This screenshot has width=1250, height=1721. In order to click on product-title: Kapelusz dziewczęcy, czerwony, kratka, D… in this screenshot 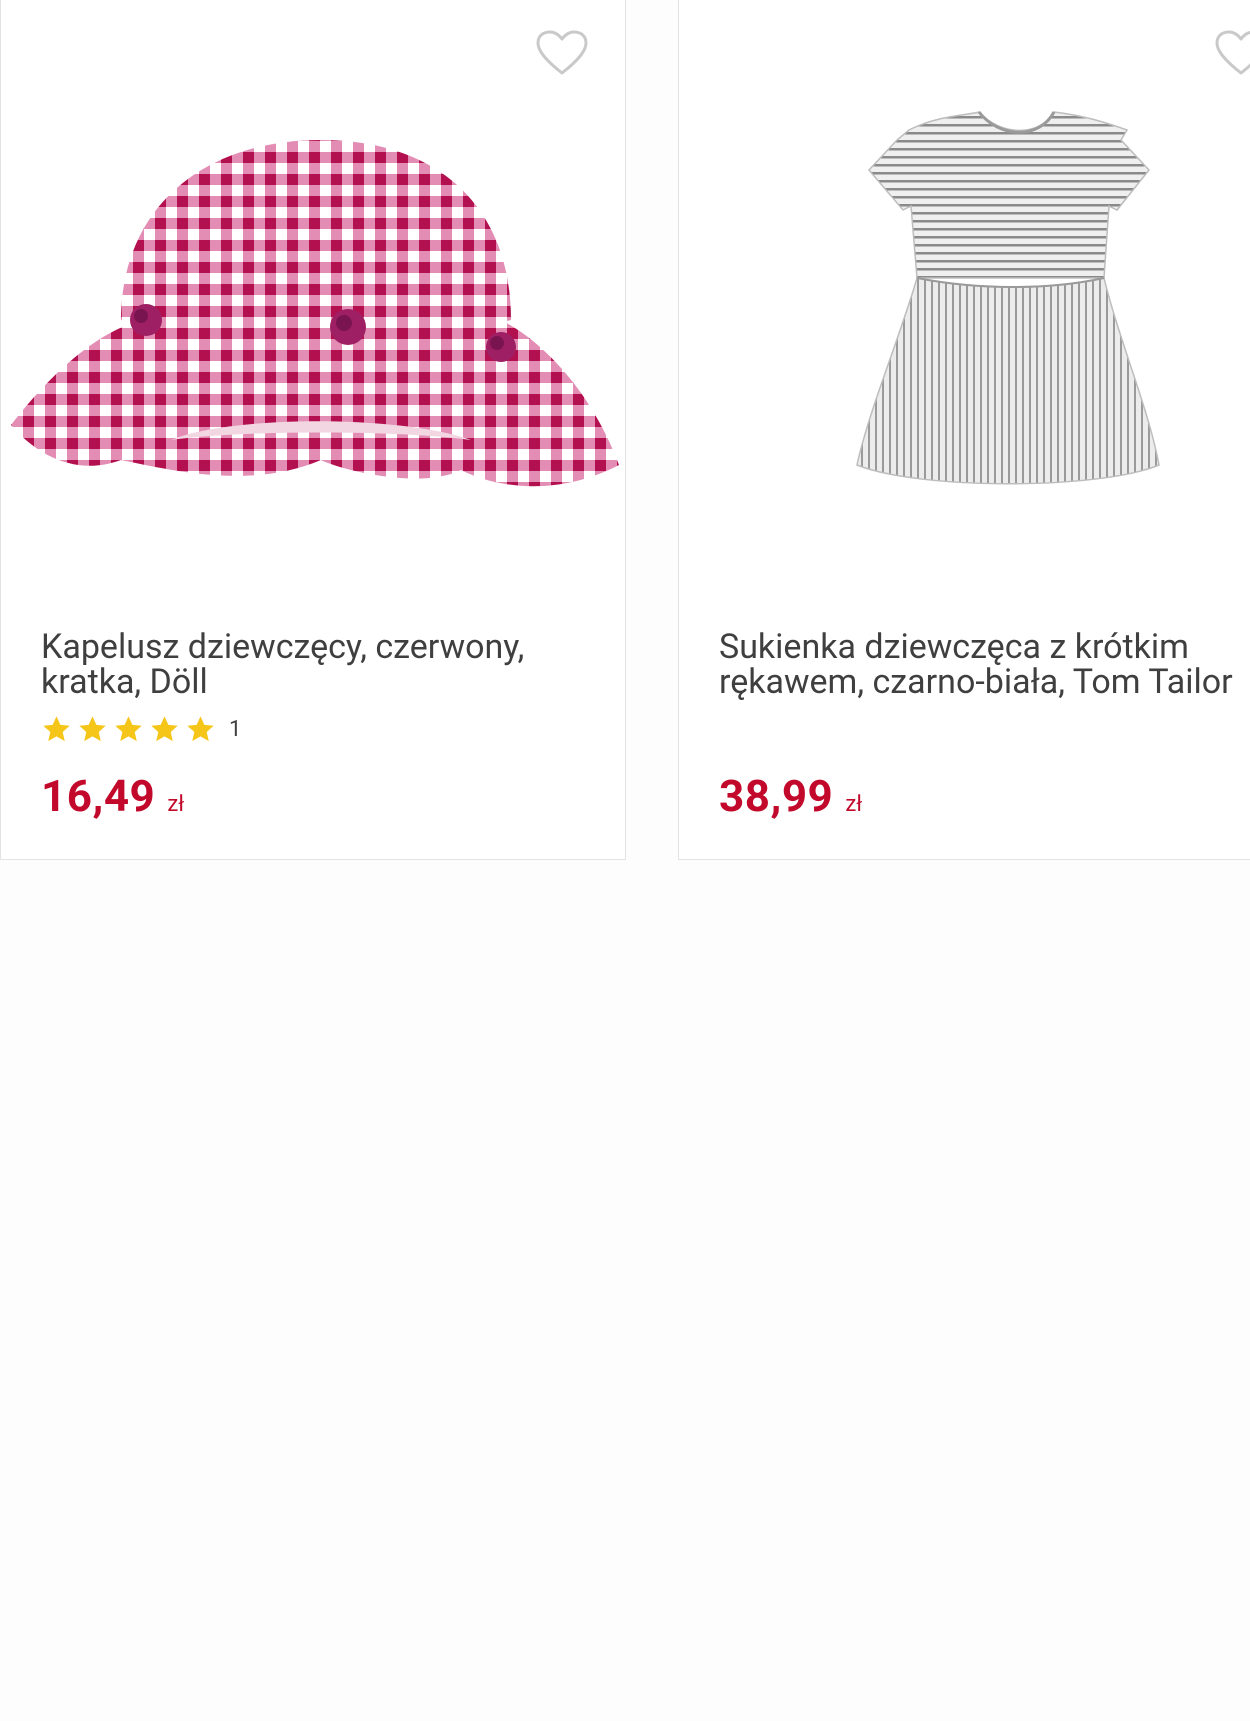, I will do `click(321, 665)`.